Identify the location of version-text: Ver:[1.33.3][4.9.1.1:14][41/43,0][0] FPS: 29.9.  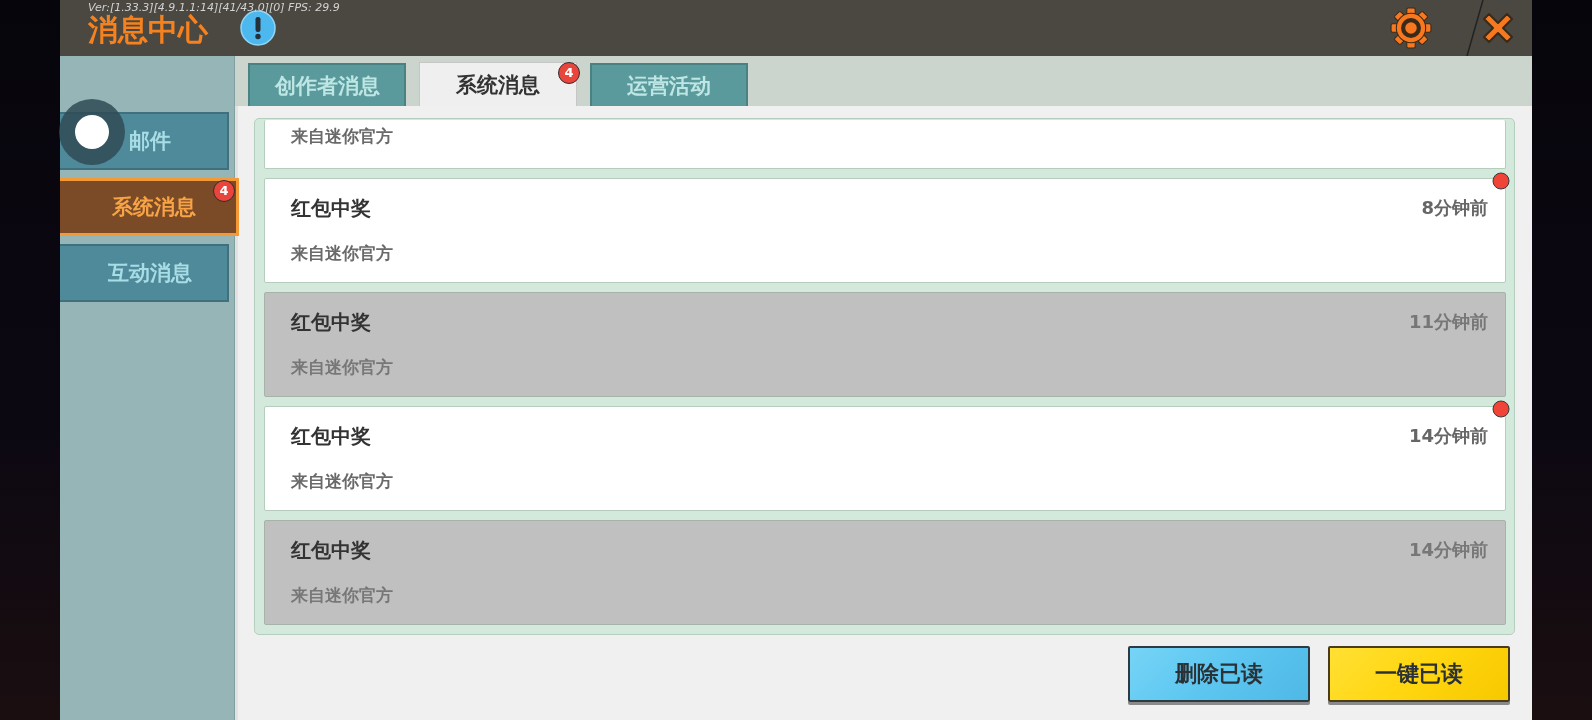
(214, 8).